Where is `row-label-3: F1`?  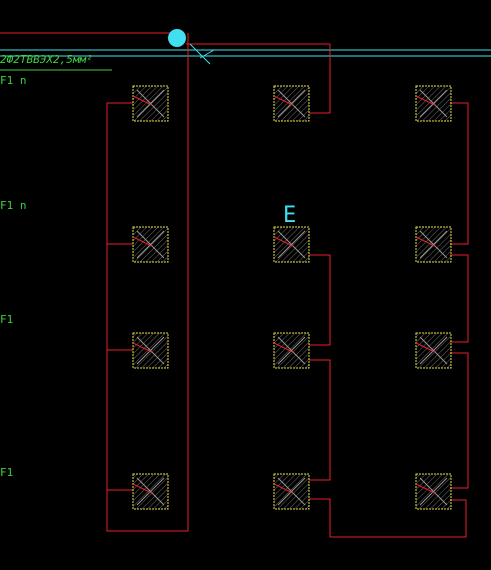
row-label-3: F1 is located at coordinates (6, 319).